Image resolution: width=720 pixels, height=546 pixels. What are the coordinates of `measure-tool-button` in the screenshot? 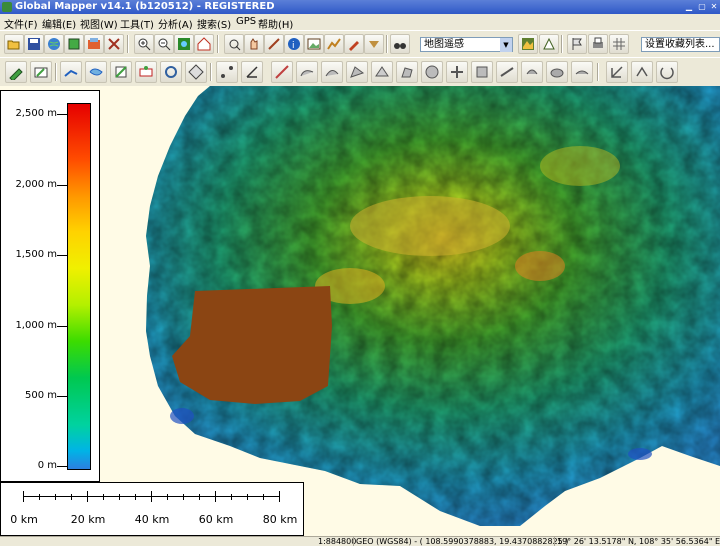 It's located at (274, 44).